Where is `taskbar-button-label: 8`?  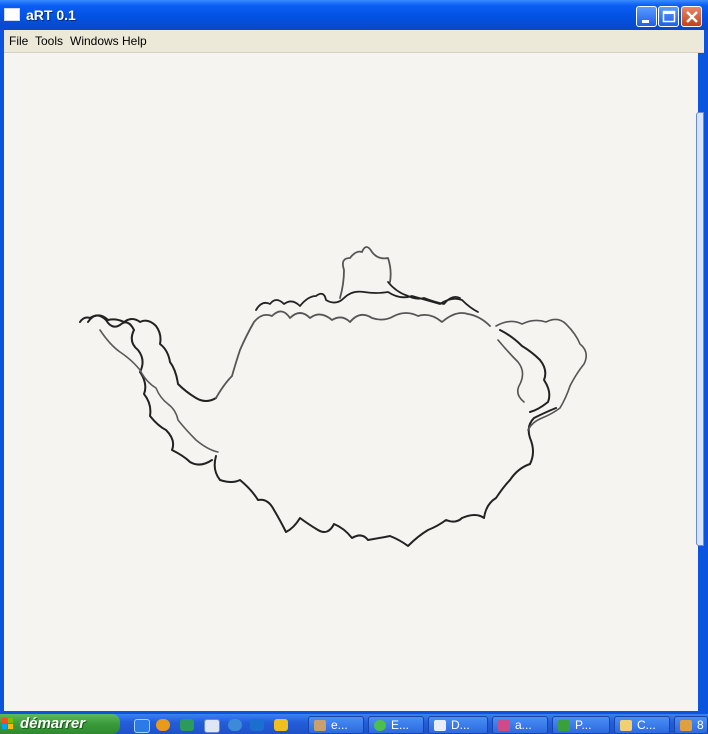 taskbar-button-label: 8 is located at coordinates (700, 725).